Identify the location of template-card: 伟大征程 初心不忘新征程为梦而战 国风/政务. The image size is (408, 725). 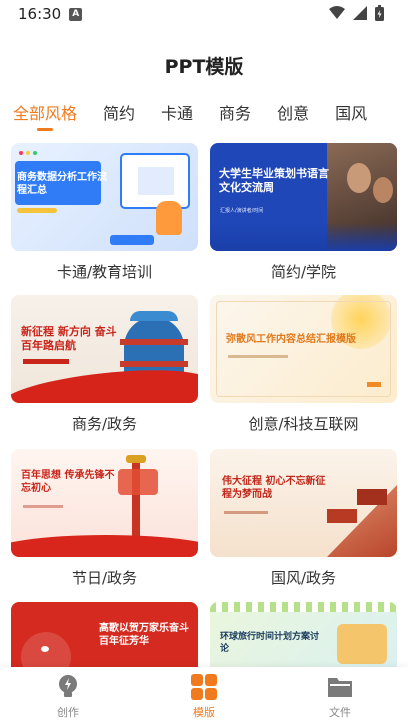
(303, 518).